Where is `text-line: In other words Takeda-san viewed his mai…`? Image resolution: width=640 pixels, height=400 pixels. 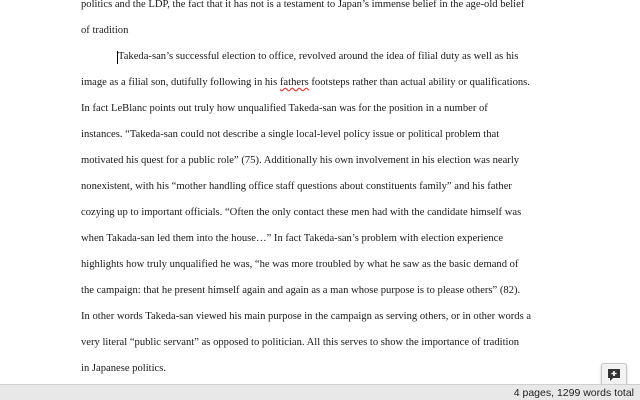
text-line: In other words Takeda-san viewed his mai… is located at coordinates (306, 316).